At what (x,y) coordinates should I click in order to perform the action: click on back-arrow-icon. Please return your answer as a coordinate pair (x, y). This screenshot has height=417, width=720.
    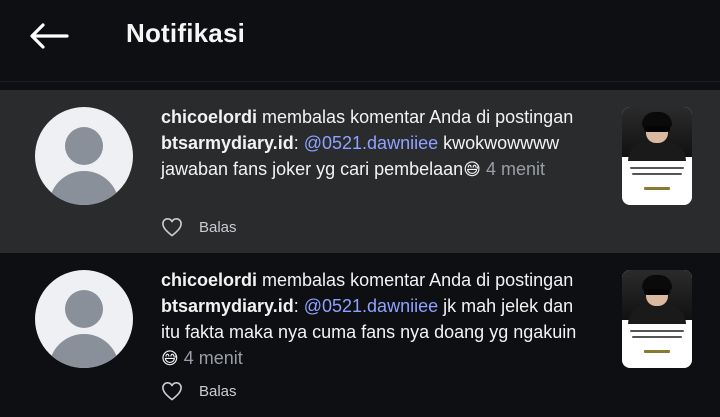
    Looking at the image, I should click on (49, 36).